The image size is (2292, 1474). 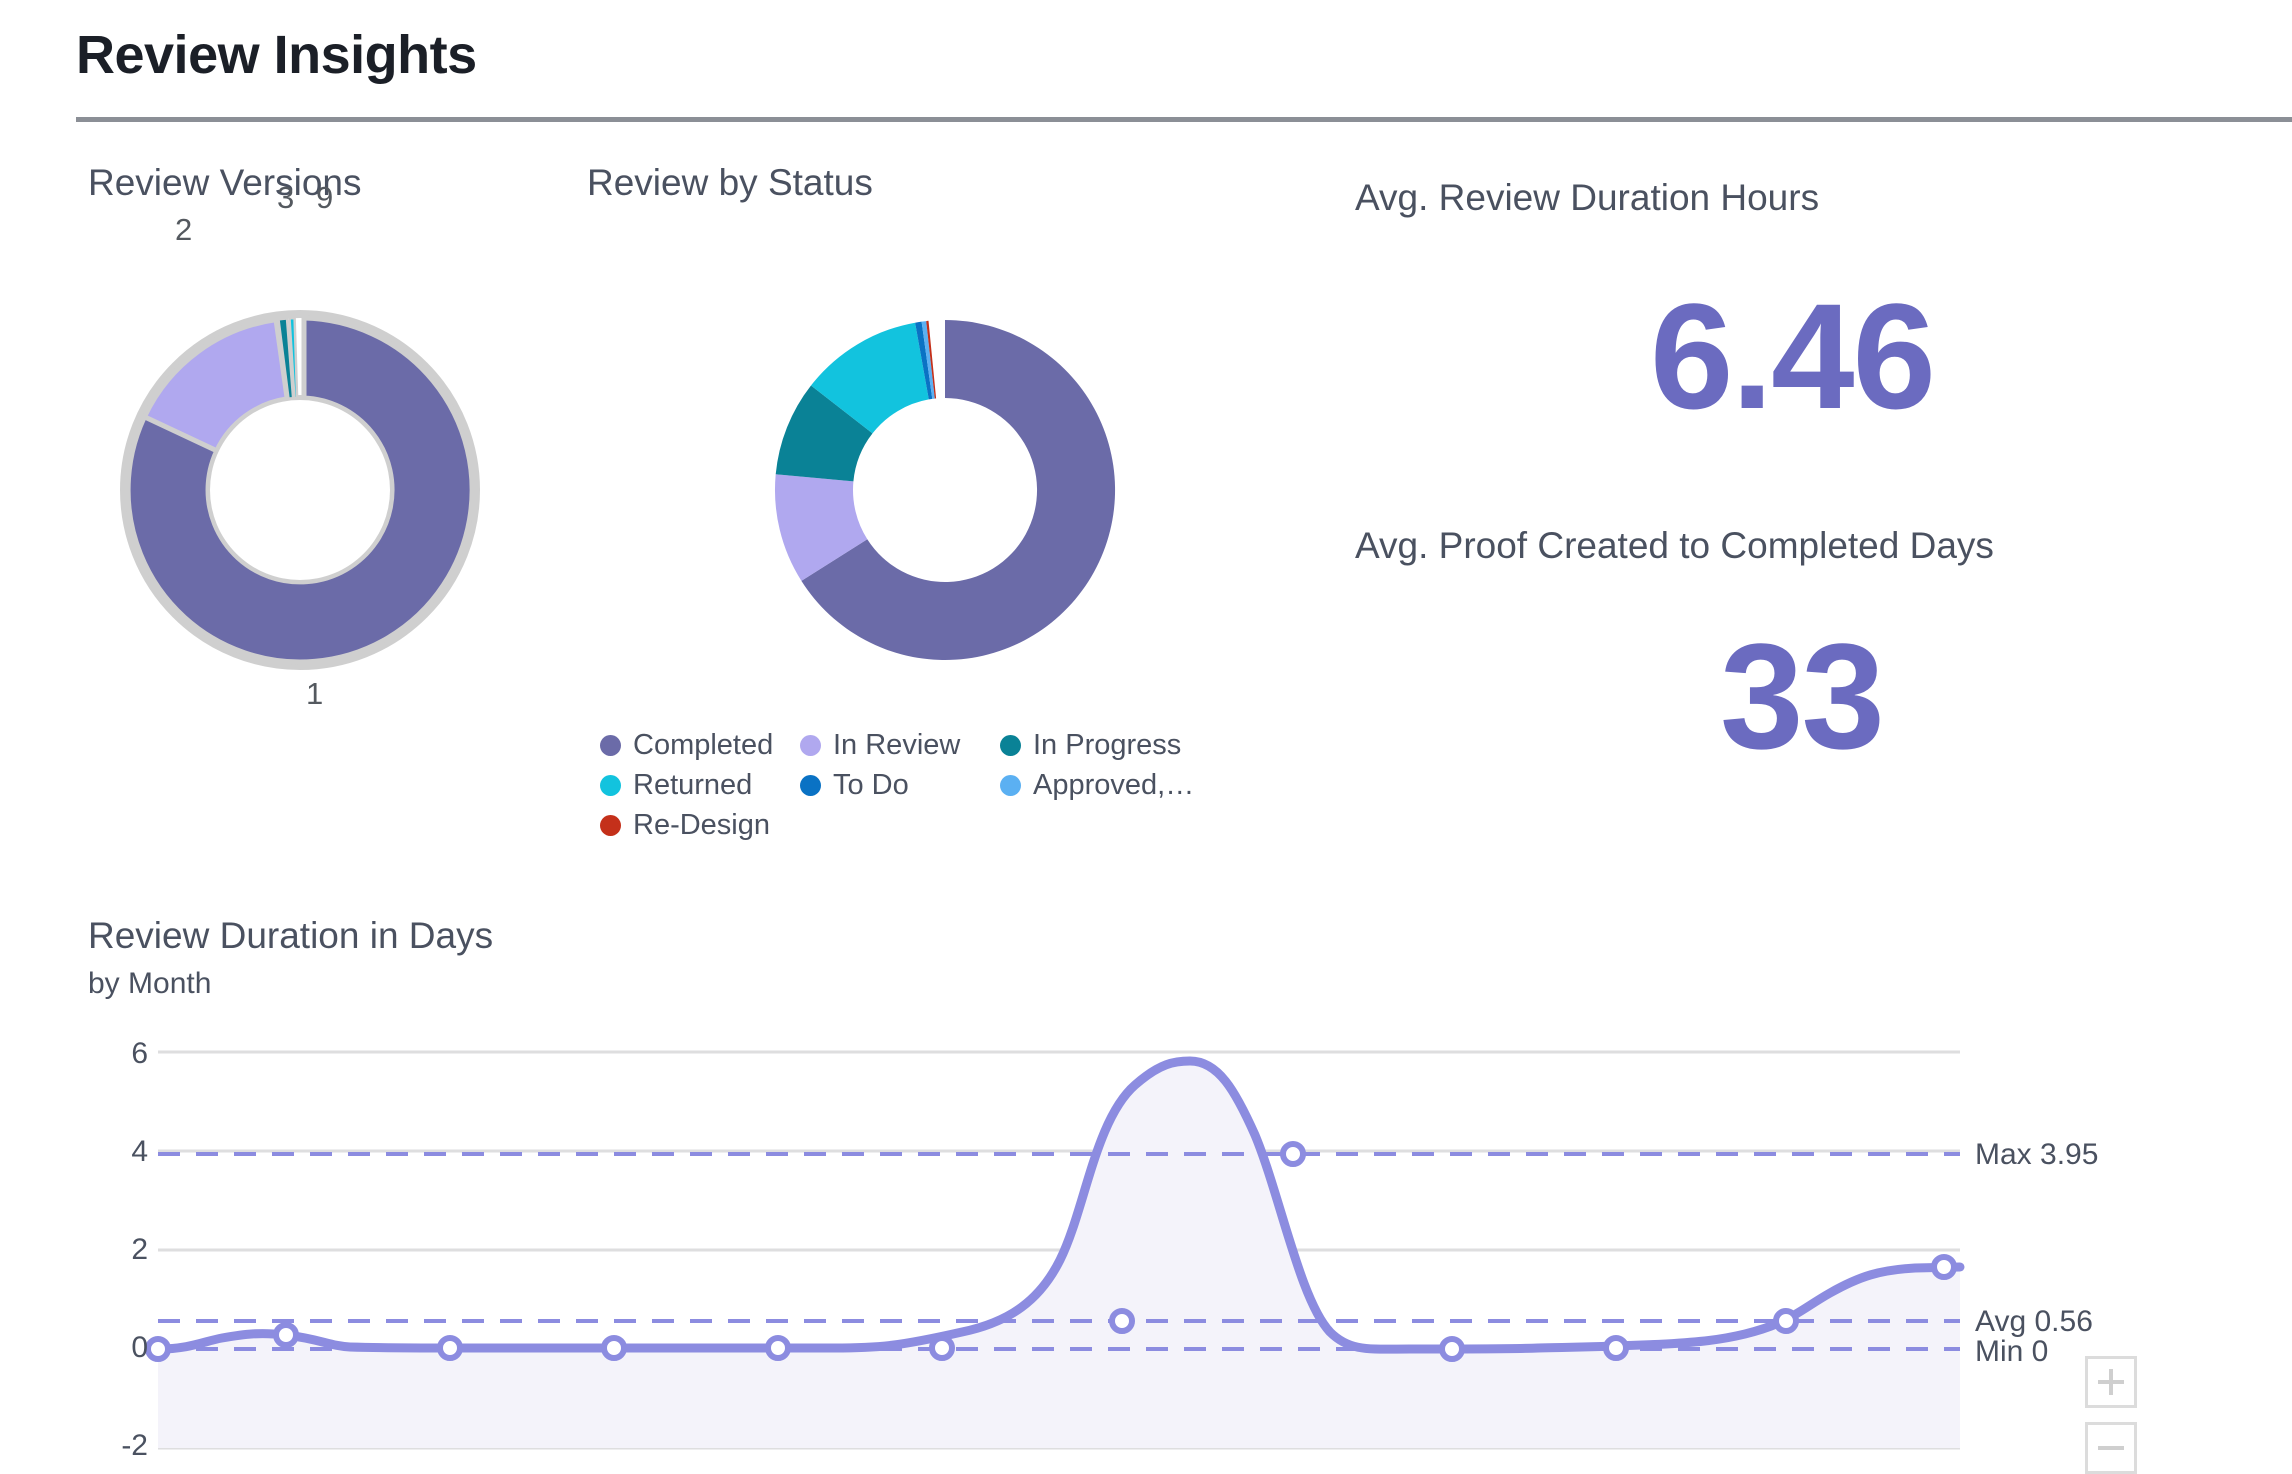 I want to click on y-axis-tick: 6, so click(x=139, y=1053).